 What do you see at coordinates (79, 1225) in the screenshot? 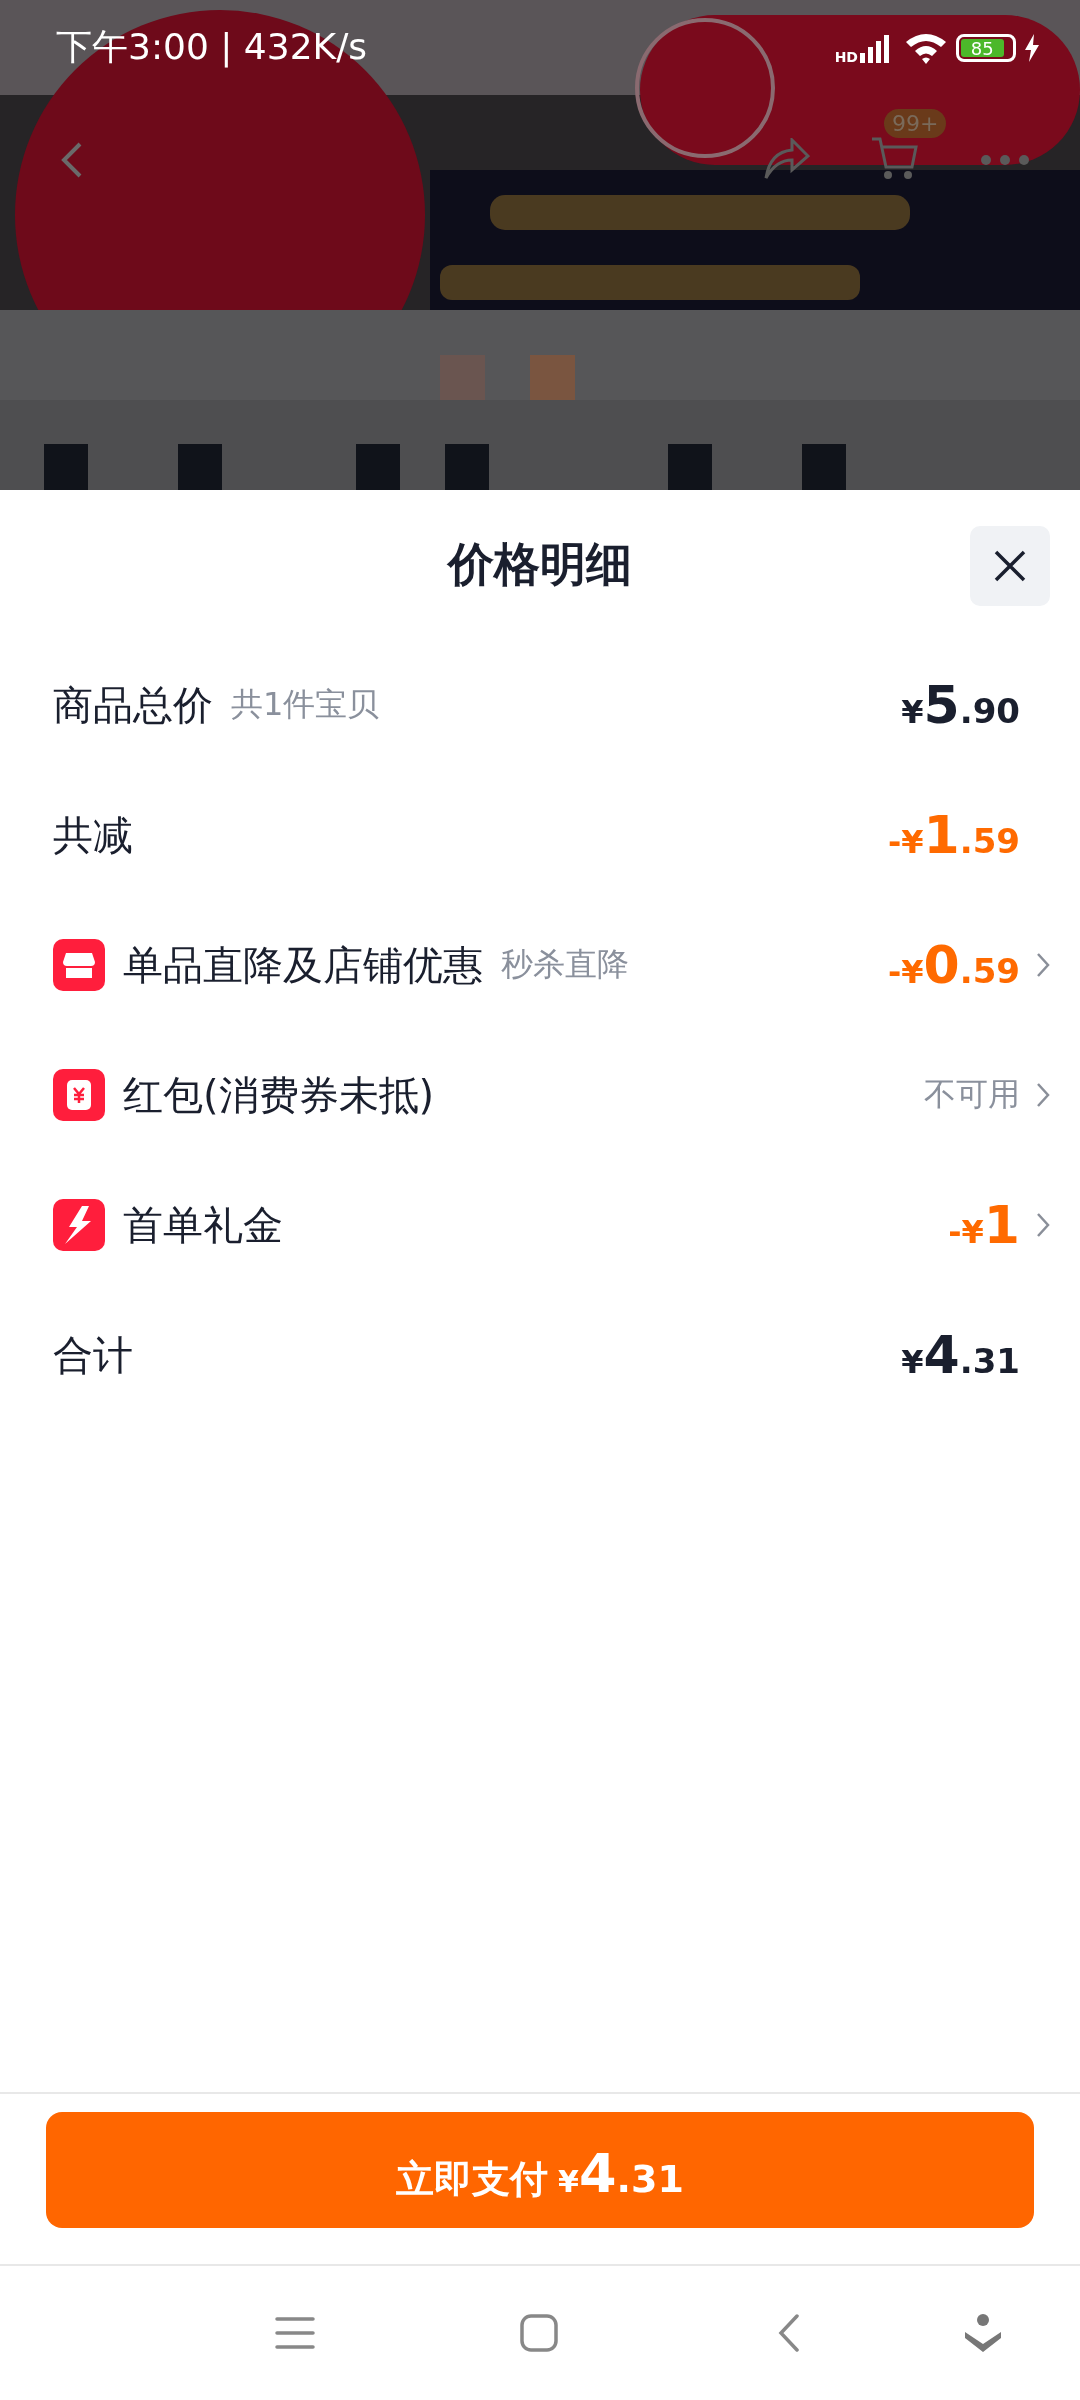
I see `lightning-icon` at bounding box center [79, 1225].